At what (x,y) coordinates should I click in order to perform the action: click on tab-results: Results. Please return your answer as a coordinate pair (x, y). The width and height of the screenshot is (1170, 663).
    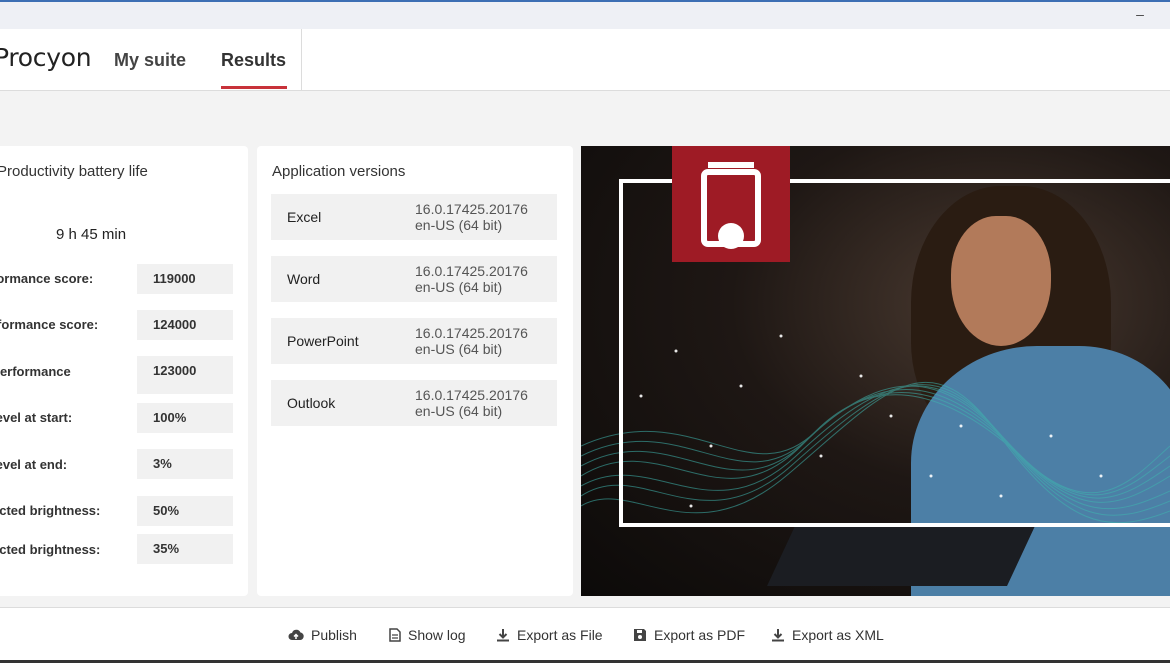
    Looking at the image, I should click on (253, 60).